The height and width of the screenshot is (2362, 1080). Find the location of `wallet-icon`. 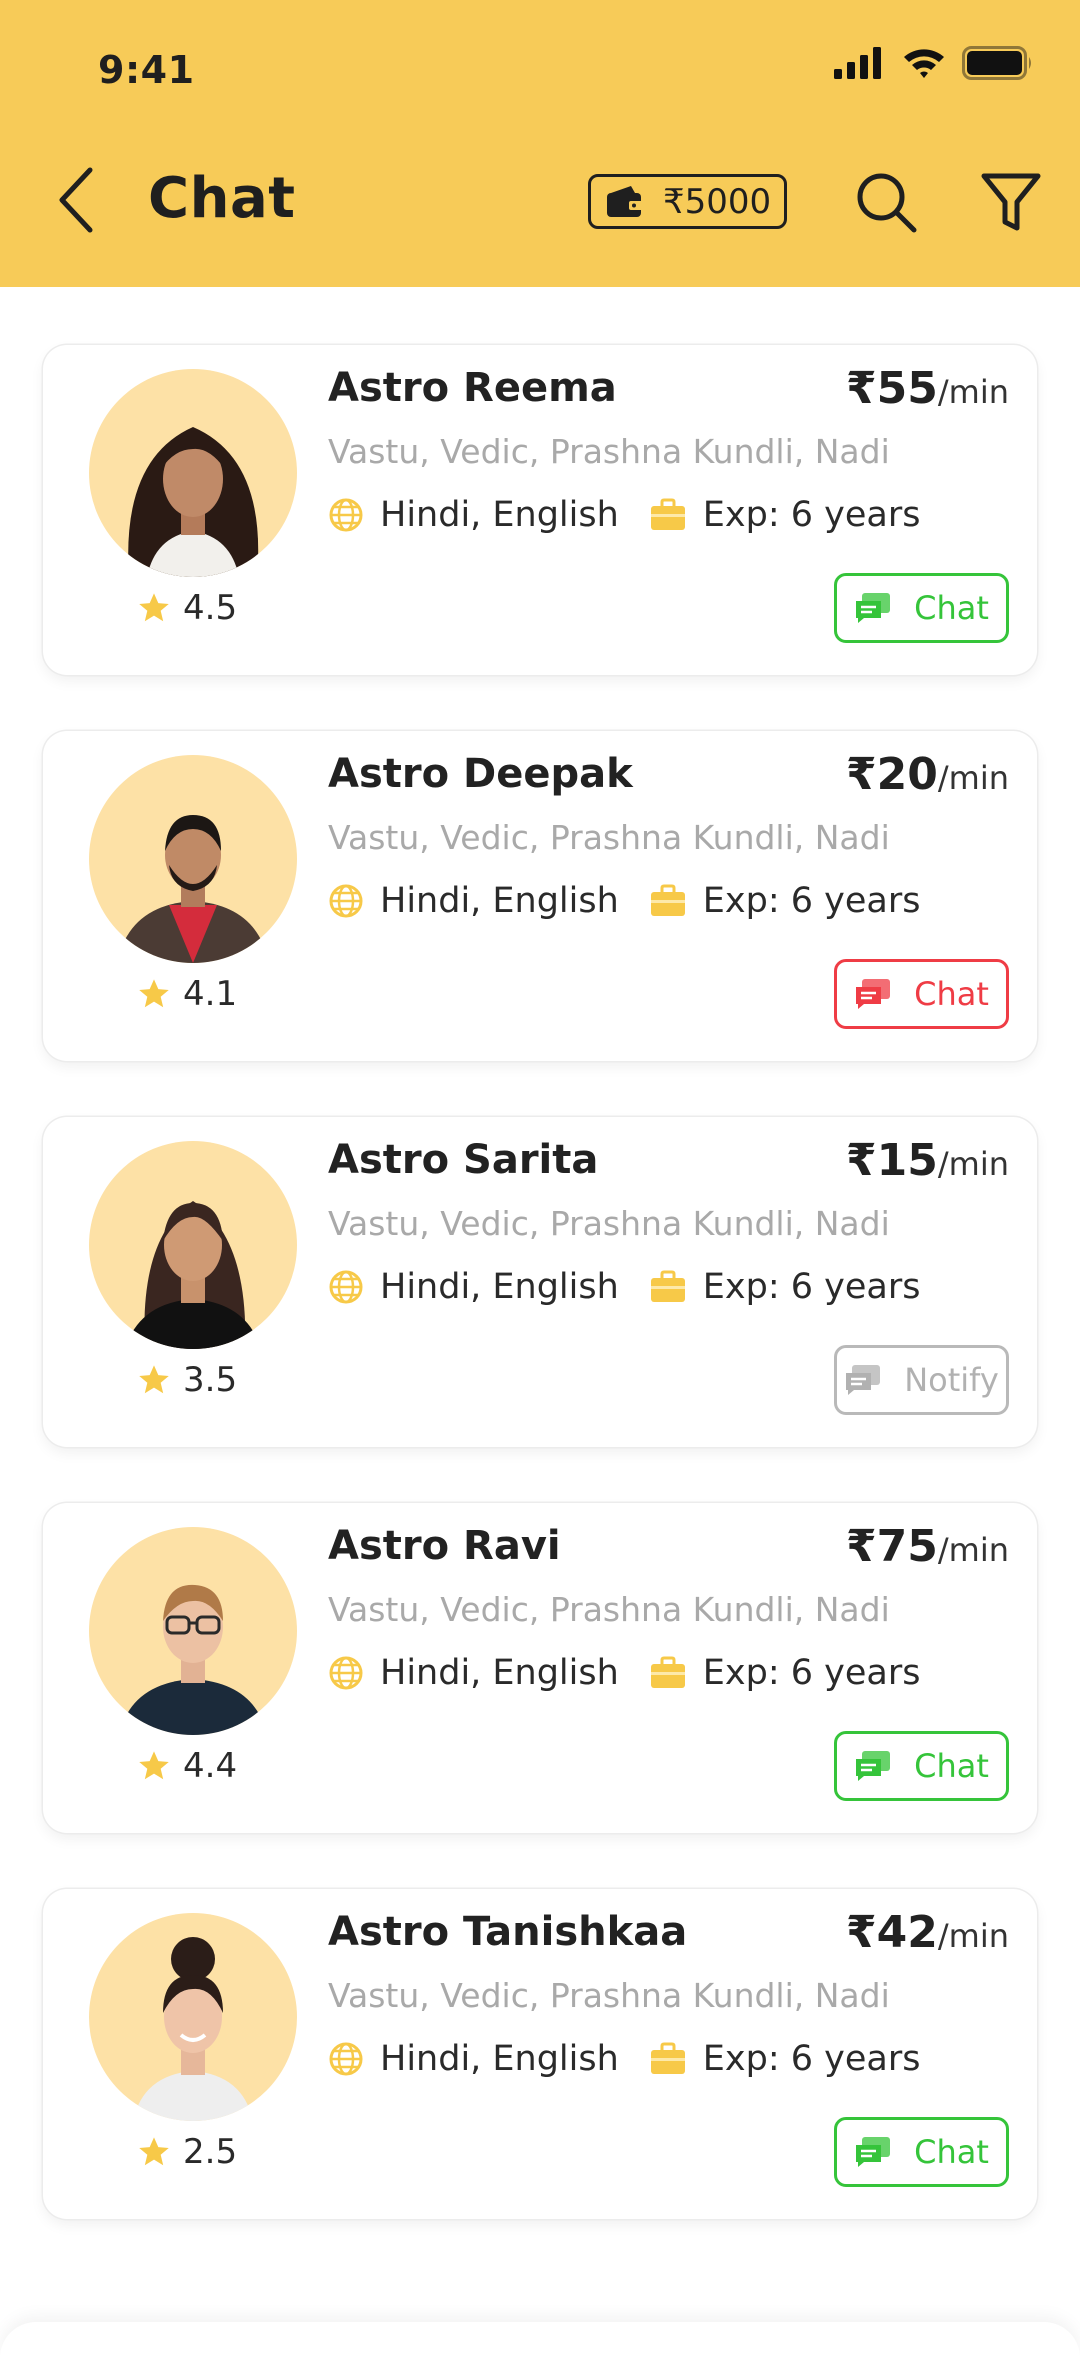

wallet-icon is located at coordinates (625, 201).